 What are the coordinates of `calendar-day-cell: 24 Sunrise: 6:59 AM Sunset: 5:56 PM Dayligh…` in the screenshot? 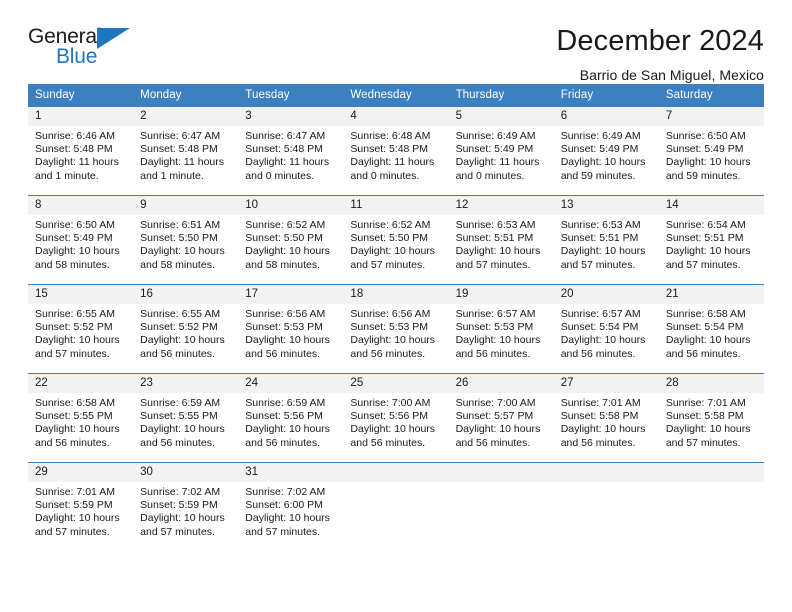 It's located at (291, 418).